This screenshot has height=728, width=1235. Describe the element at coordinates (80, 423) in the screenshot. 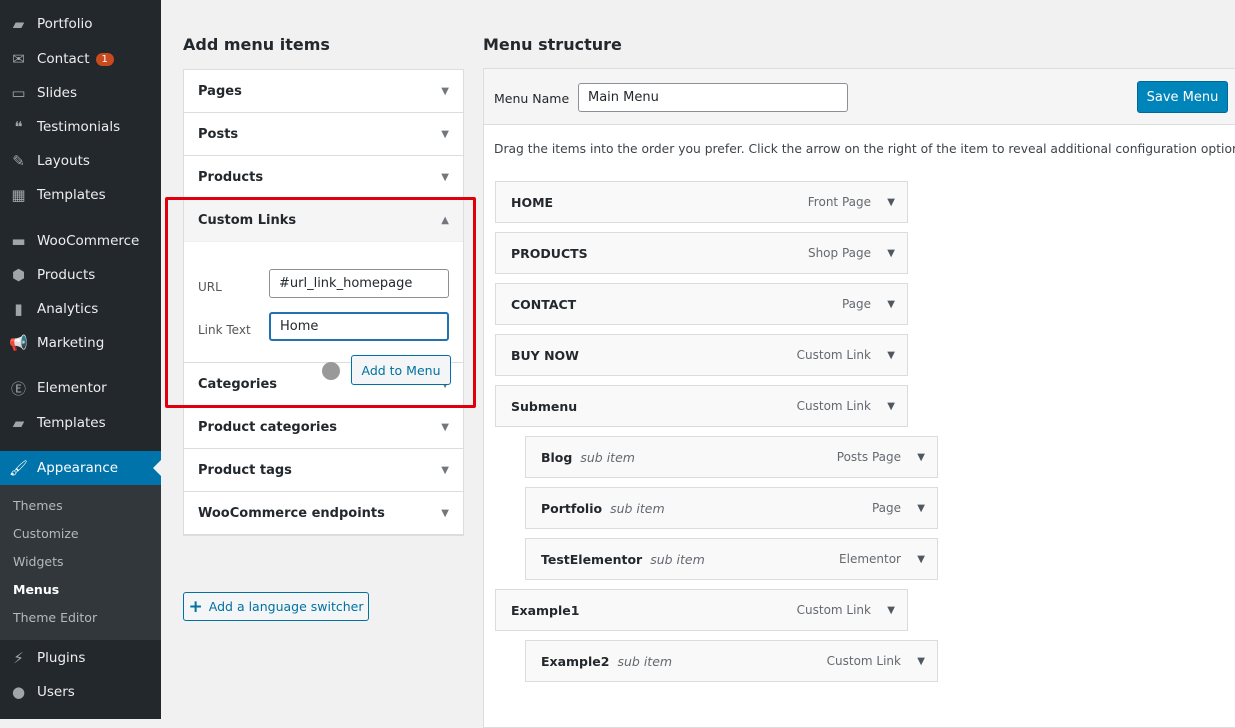

I see `sidebar-item-templates: ▰ Templates` at that location.